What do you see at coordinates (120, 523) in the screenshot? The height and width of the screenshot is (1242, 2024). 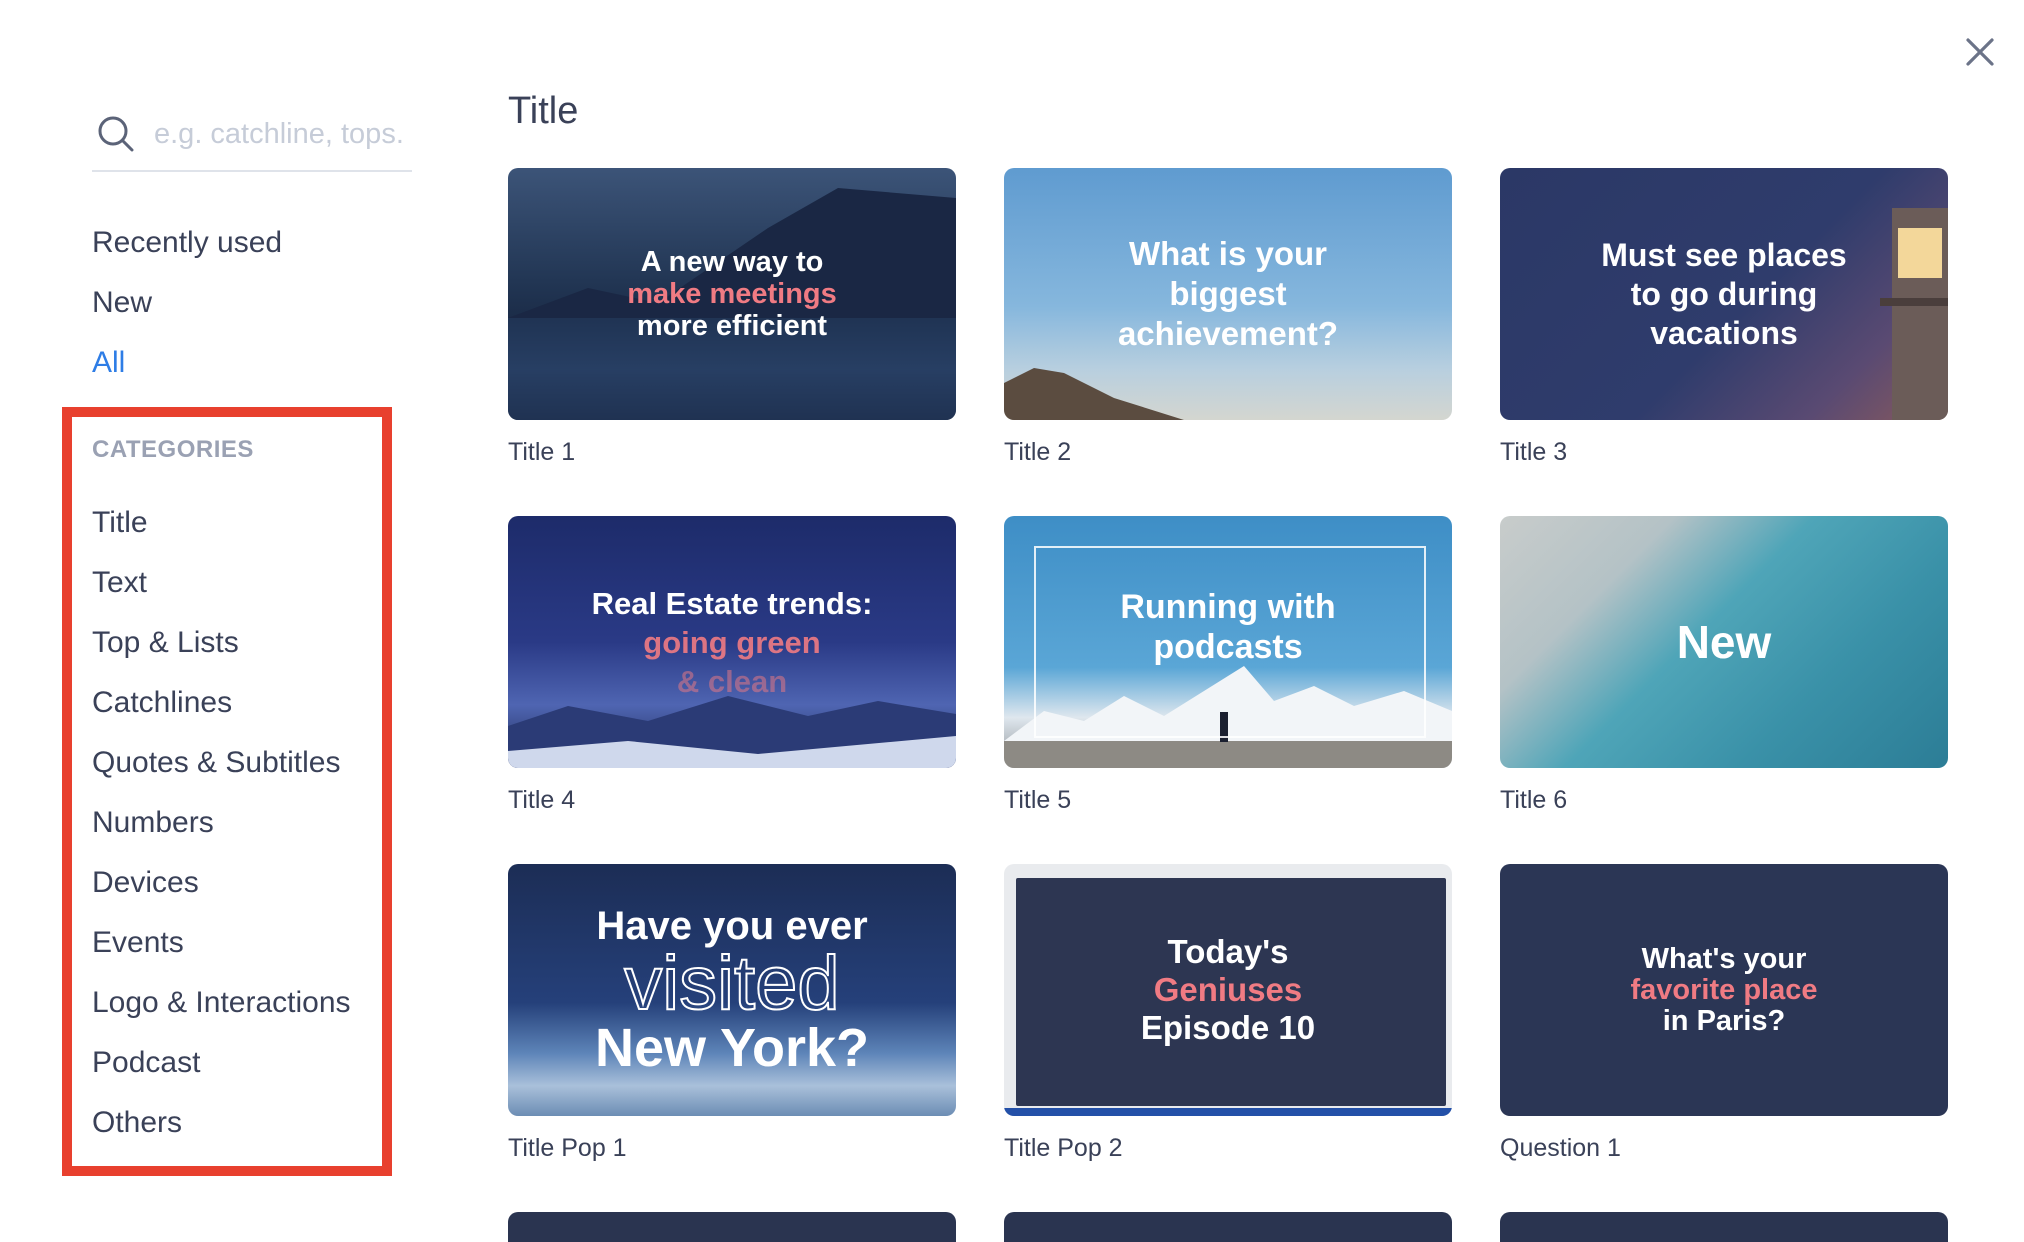 I see `category-title: Title` at bounding box center [120, 523].